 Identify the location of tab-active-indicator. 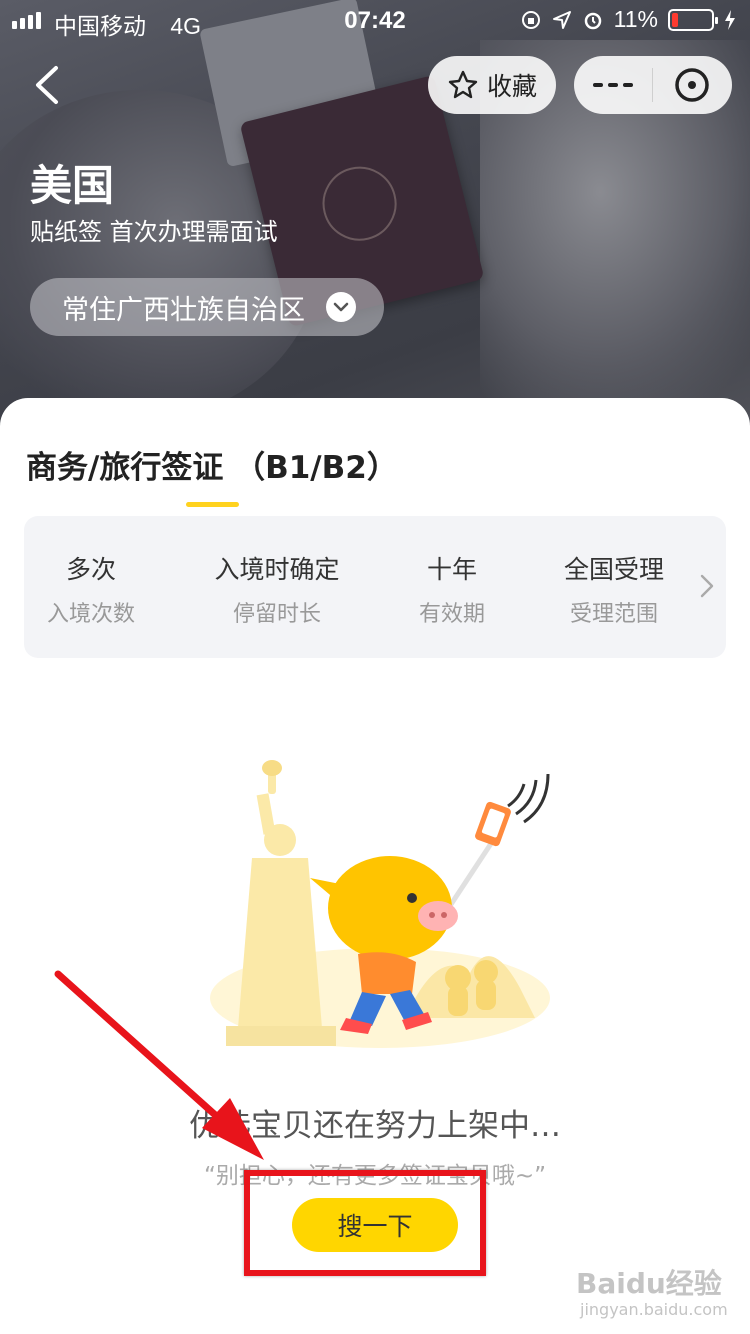
(212, 504).